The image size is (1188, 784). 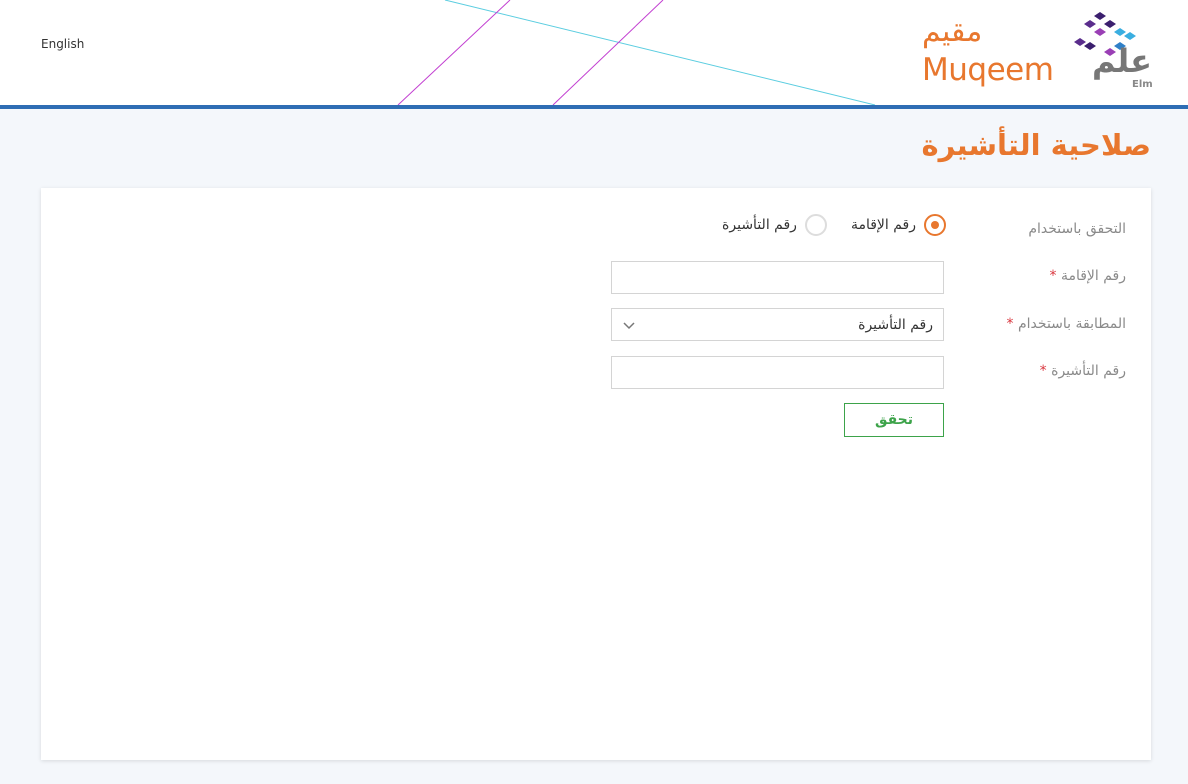 I want to click on visa-number-label-text: رقم التأشيرة, so click(x=1088, y=371).